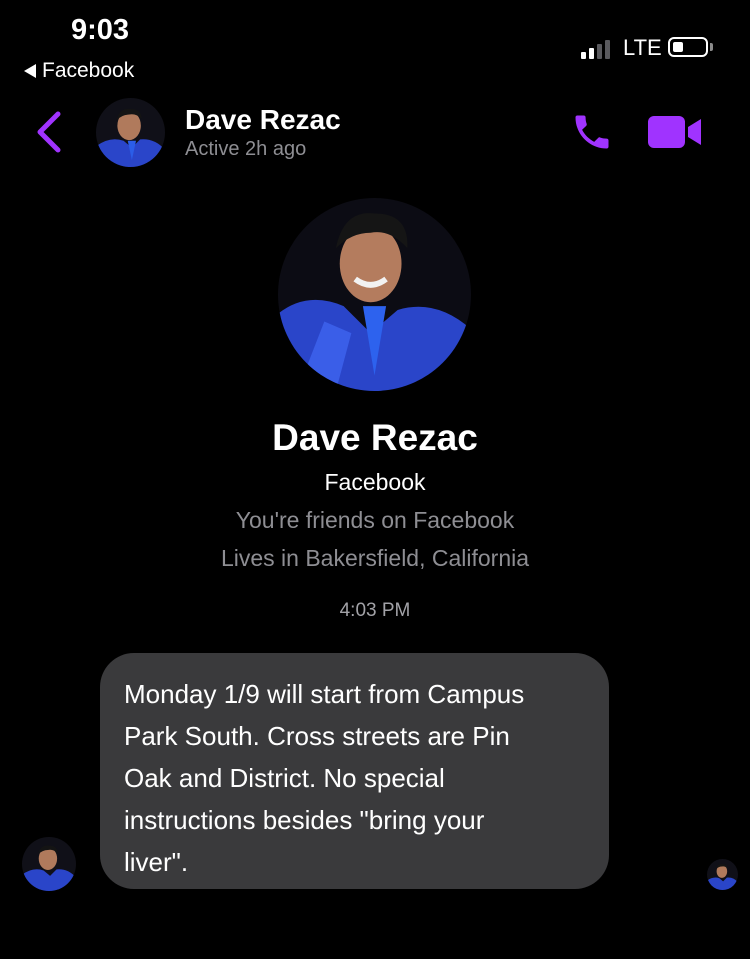 Image resolution: width=750 pixels, height=959 pixels. I want to click on friends-note: You're friends on Facebook, so click(375, 520).